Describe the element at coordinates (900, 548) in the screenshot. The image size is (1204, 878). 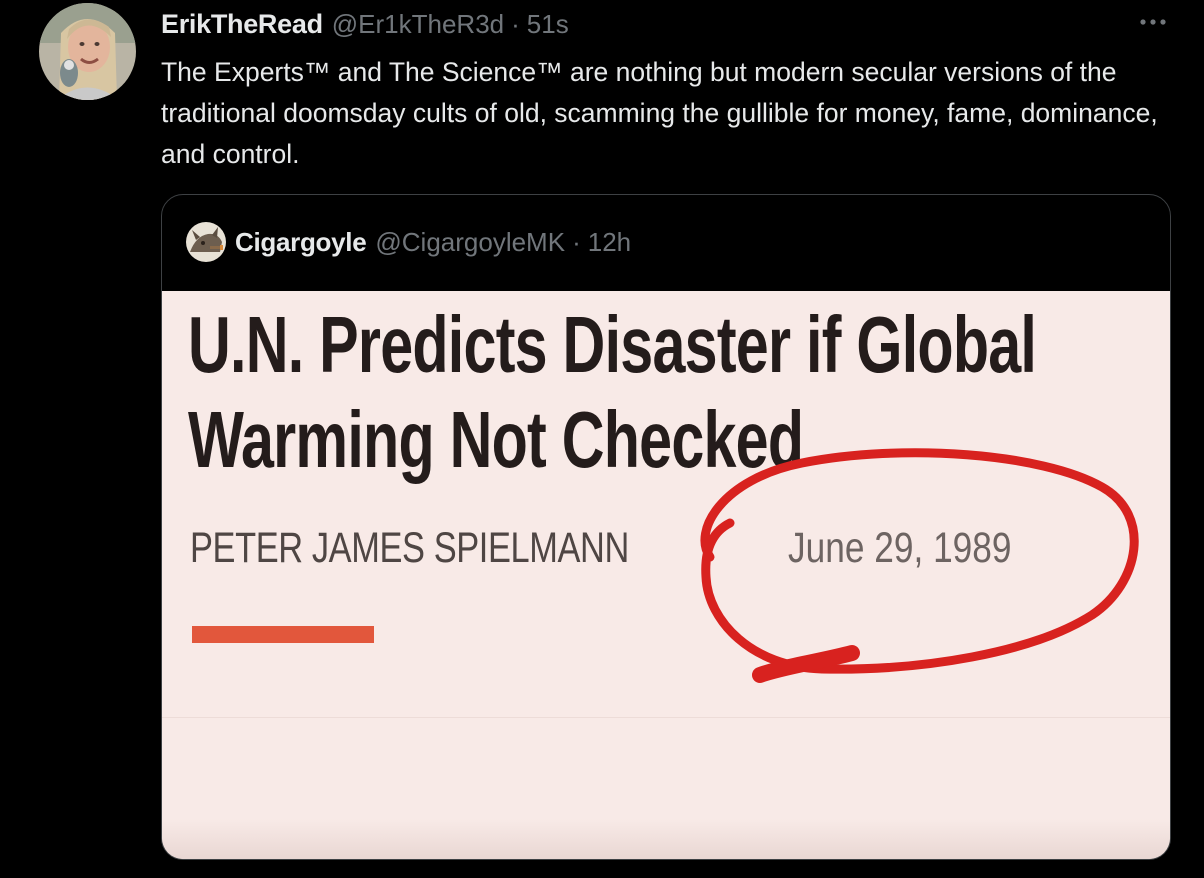
I see `newspaper-date: June 29, 1989` at that location.